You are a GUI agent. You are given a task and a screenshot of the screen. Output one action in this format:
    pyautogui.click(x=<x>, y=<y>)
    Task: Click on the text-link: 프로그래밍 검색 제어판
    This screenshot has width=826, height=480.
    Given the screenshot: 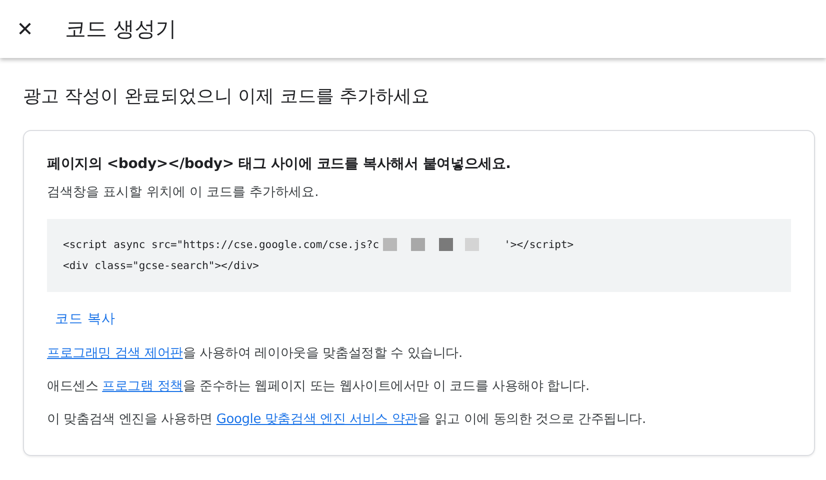 What is the action you would take?
    pyautogui.click(x=115, y=353)
    